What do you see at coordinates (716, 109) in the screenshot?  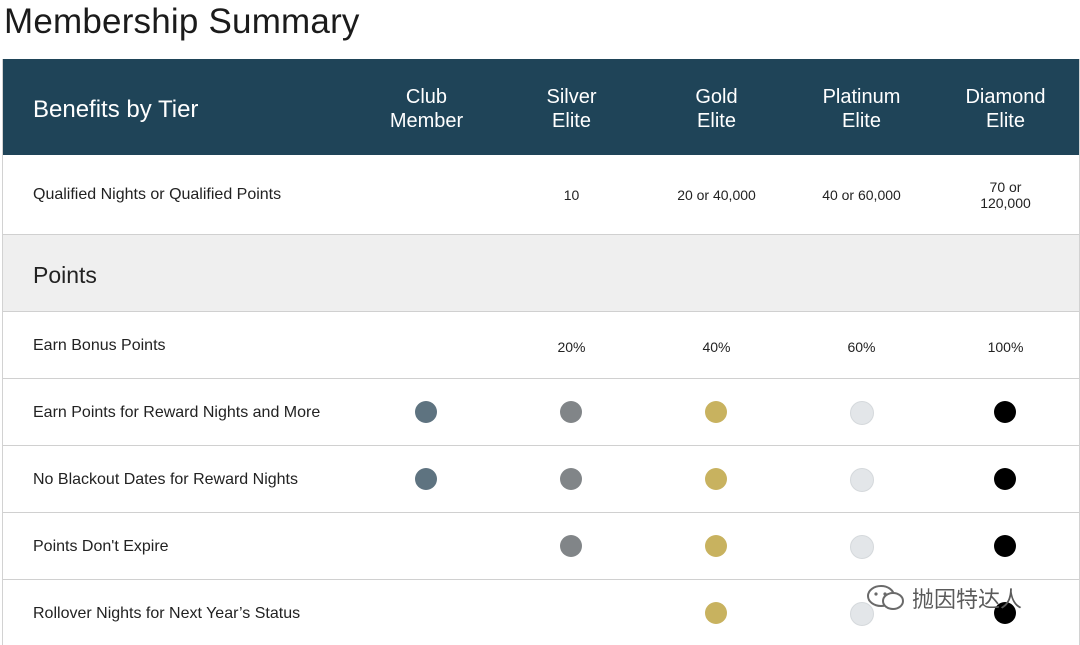 I see `tier-gold-elite: Gold Elite` at bounding box center [716, 109].